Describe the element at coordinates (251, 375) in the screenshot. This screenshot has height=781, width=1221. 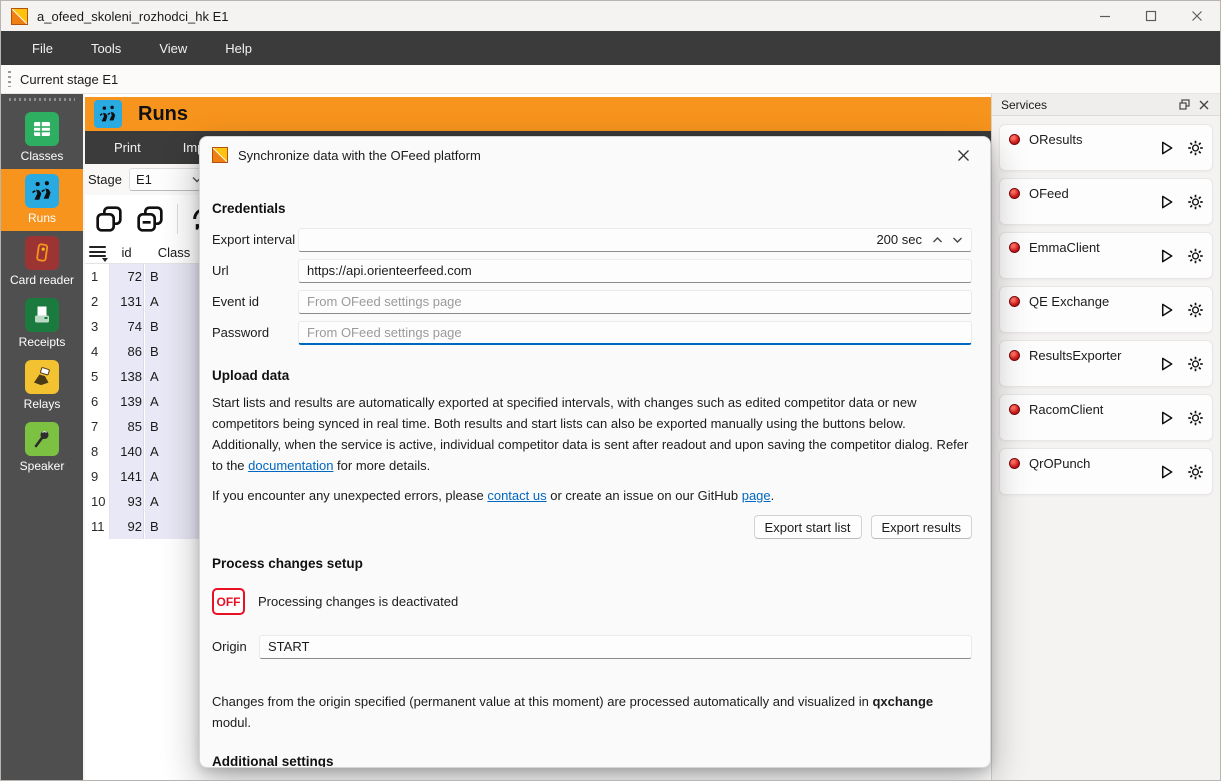
I see `upload-data-heading: Upload data` at that location.